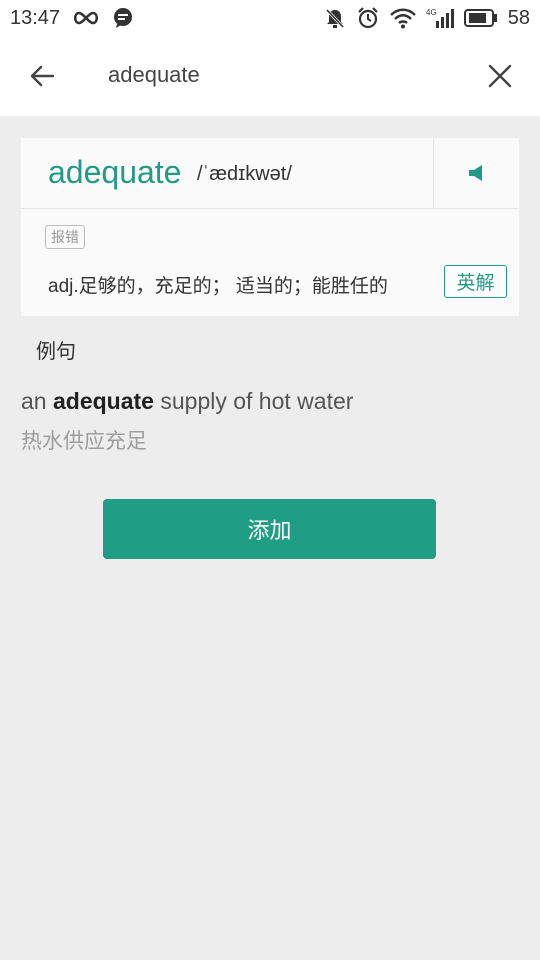 The image size is (540, 960). I want to click on phonetic: /ˈædɪkwət/, so click(244, 174).